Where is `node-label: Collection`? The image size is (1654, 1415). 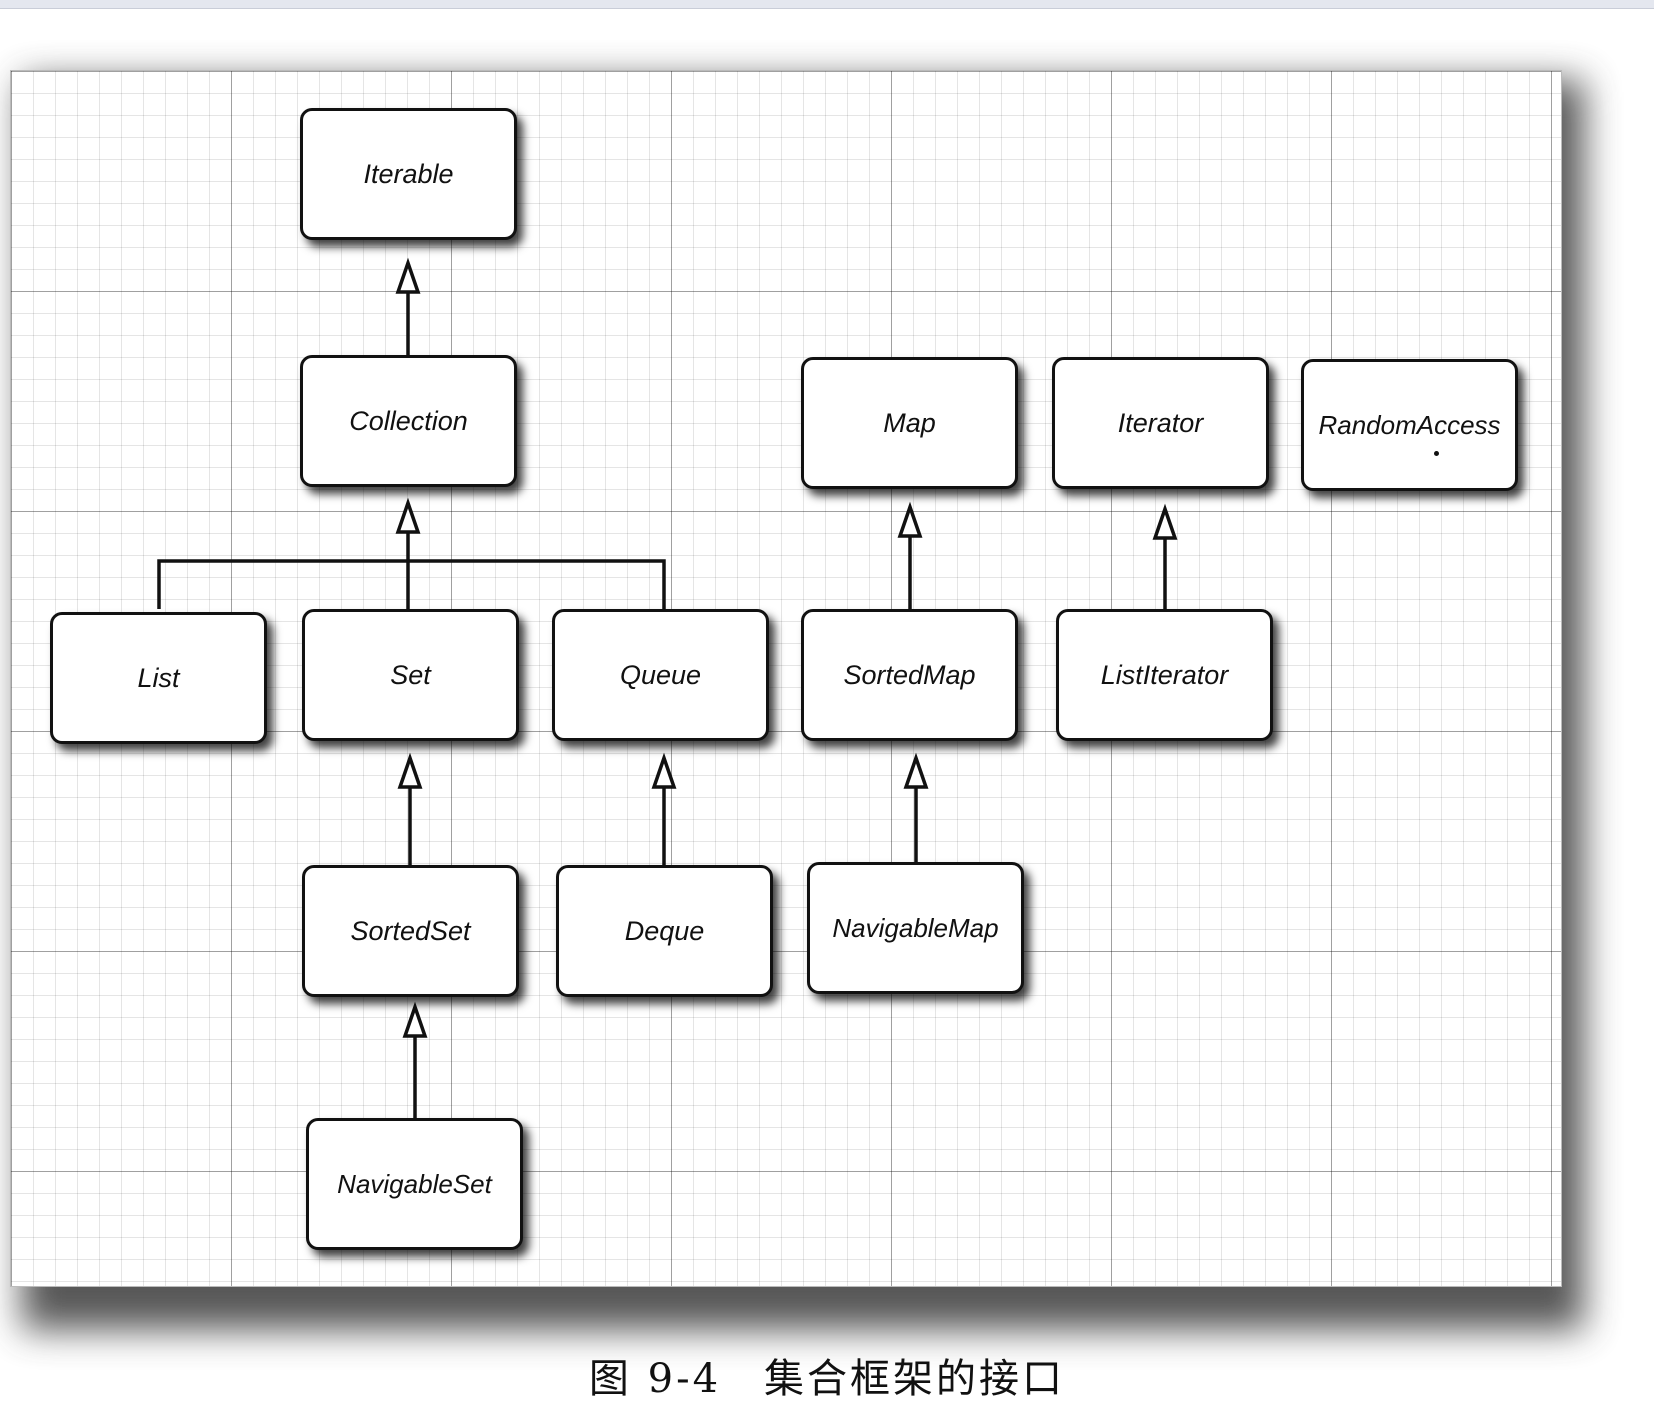
node-label: Collection is located at coordinates (408, 420).